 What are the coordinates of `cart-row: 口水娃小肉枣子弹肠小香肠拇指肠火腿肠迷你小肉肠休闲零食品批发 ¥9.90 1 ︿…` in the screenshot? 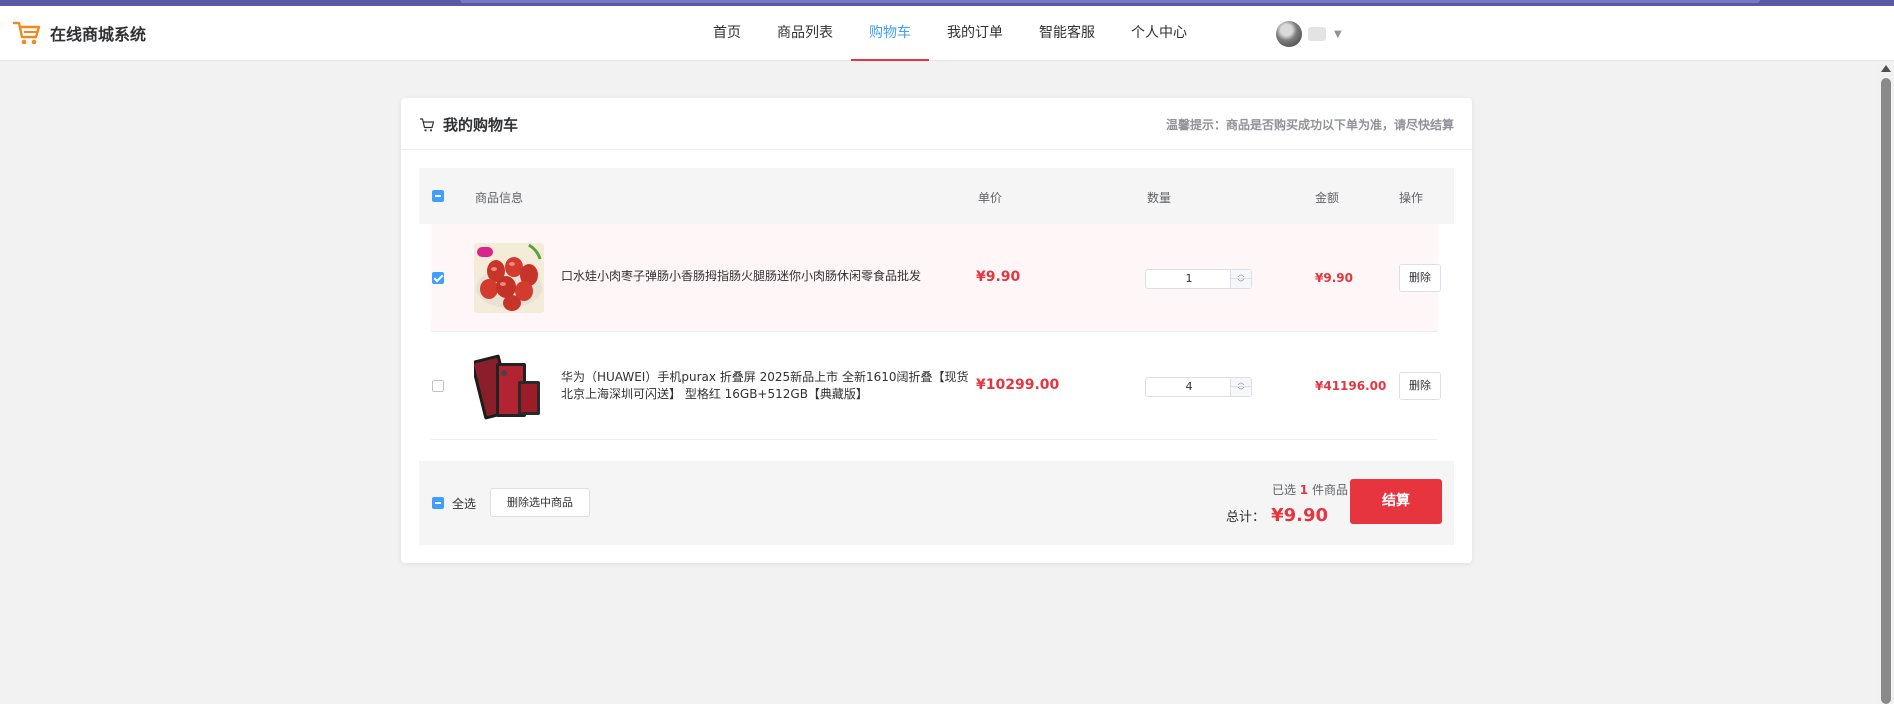 It's located at (936, 278).